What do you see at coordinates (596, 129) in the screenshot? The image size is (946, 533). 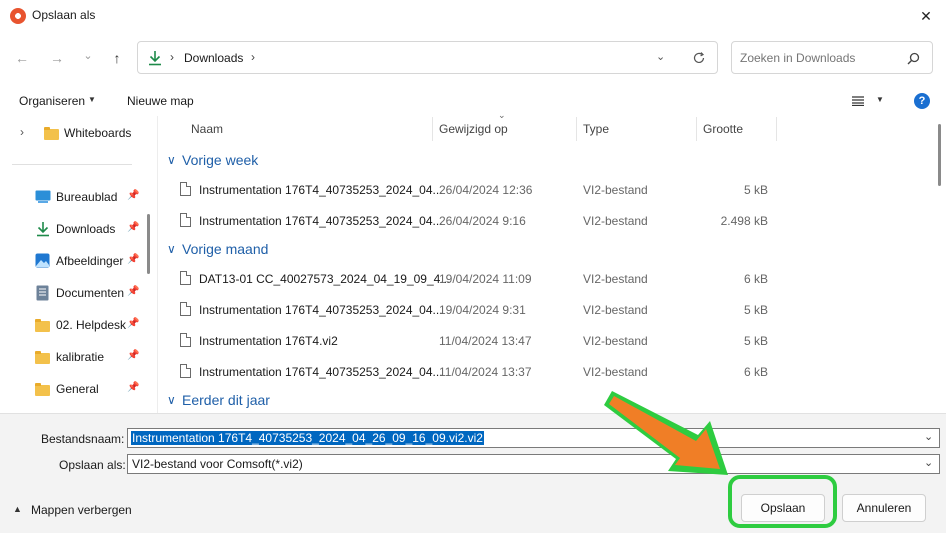 I see `column-header-type: Type` at bounding box center [596, 129].